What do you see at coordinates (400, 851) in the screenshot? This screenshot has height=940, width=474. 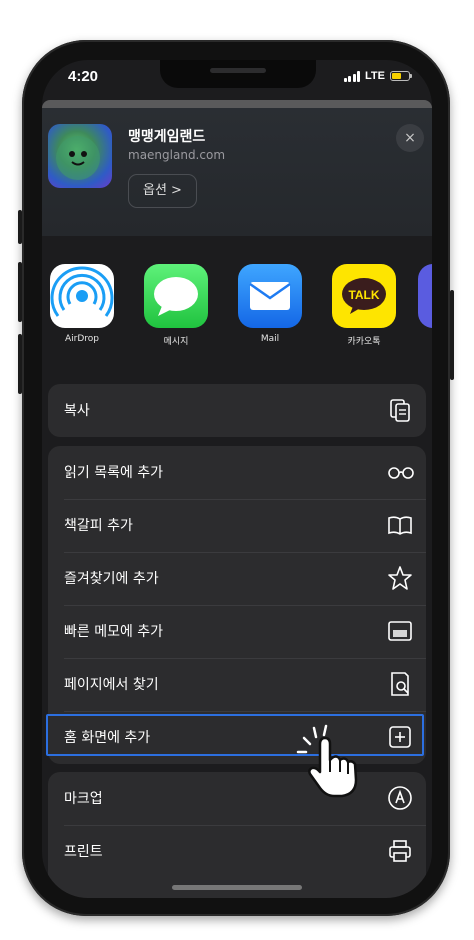 I see `printer-icon` at bounding box center [400, 851].